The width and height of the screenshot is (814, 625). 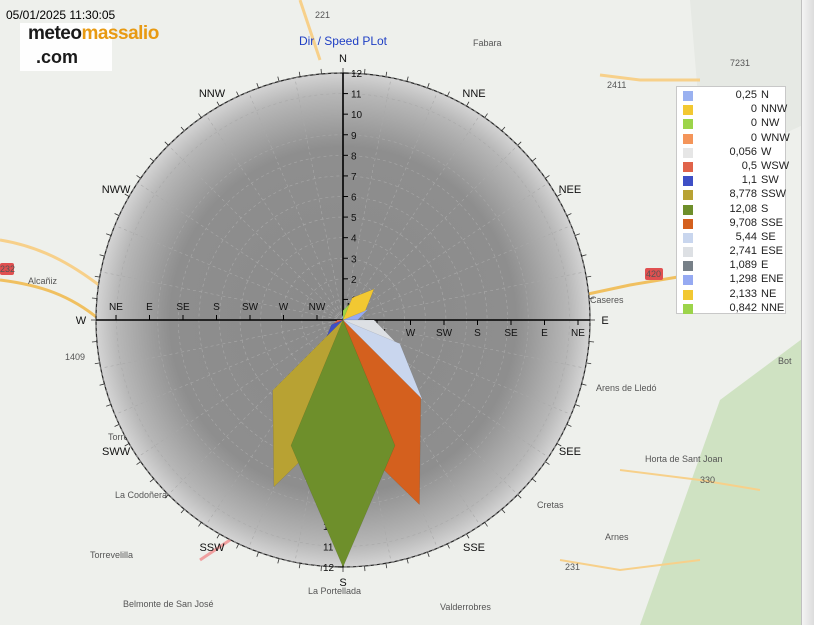 What do you see at coordinates (774, 194) in the screenshot?
I see `legend-direction: SSW` at bounding box center [774, 194].